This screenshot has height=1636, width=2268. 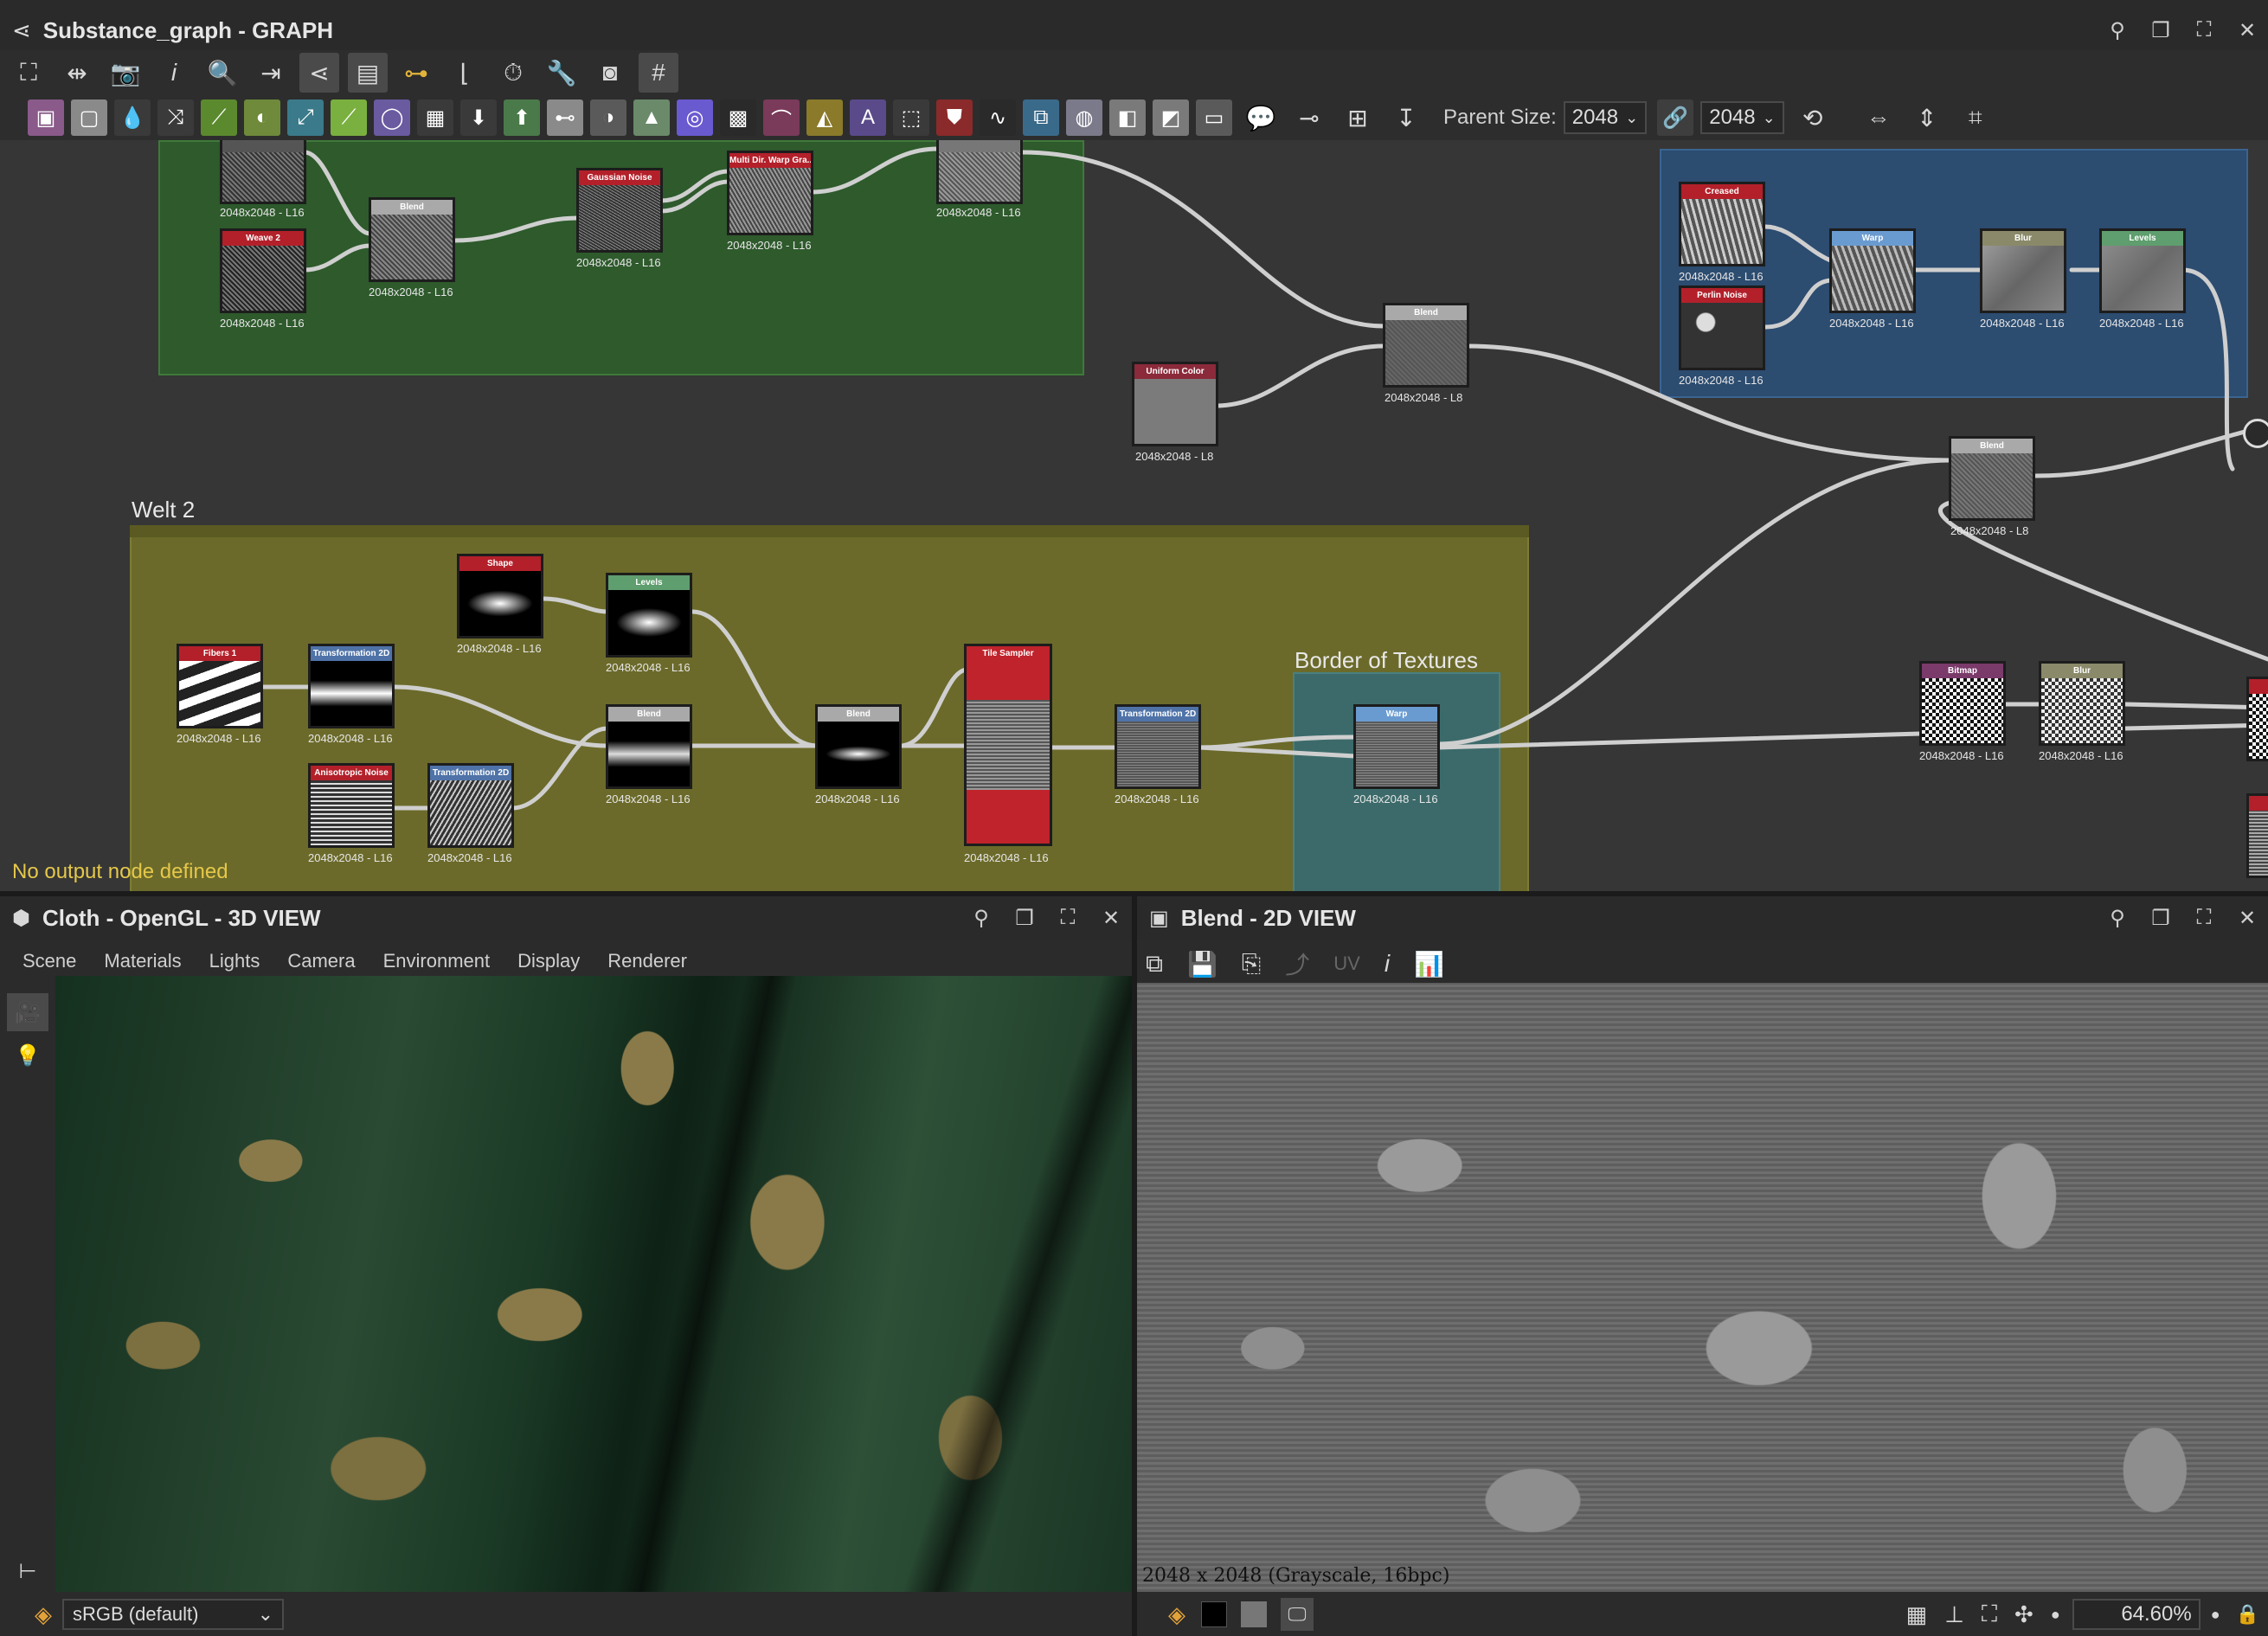 I want to click on text-node-icon: A, so click(x=868, y=117).